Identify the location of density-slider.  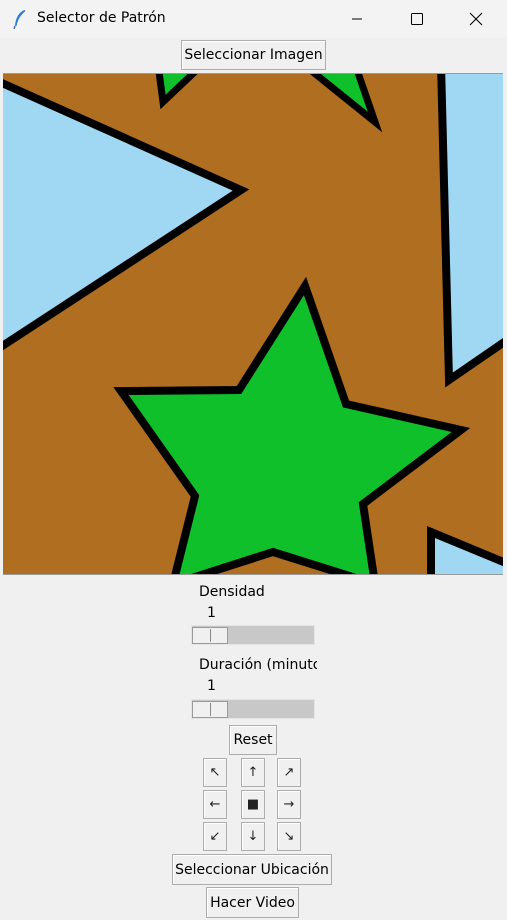
(253, 635).